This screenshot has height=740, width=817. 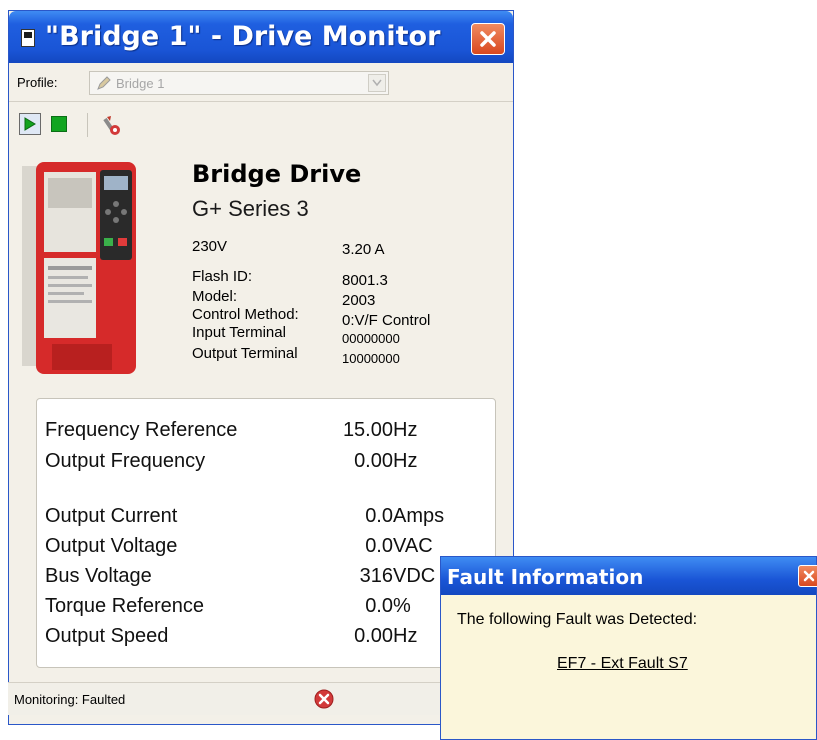 I want to click on spec-label: Model:, so click(x=215, y=296).